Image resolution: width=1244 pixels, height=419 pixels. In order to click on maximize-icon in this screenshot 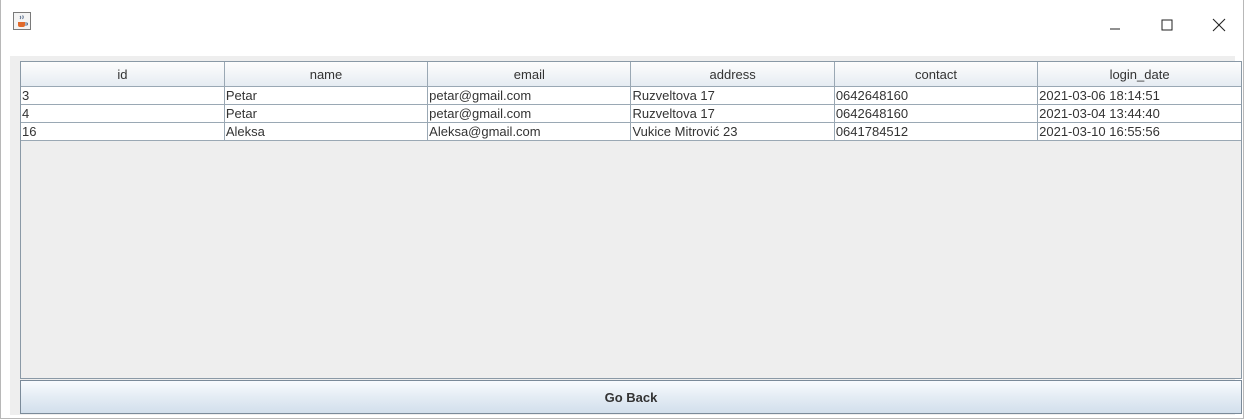, I will do `click(1167, 27)`.